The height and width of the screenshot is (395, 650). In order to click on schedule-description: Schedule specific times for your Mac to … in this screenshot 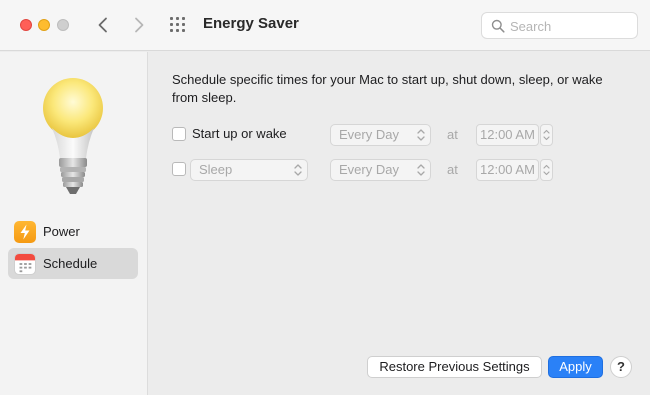, I will do `click(387, 88)`.